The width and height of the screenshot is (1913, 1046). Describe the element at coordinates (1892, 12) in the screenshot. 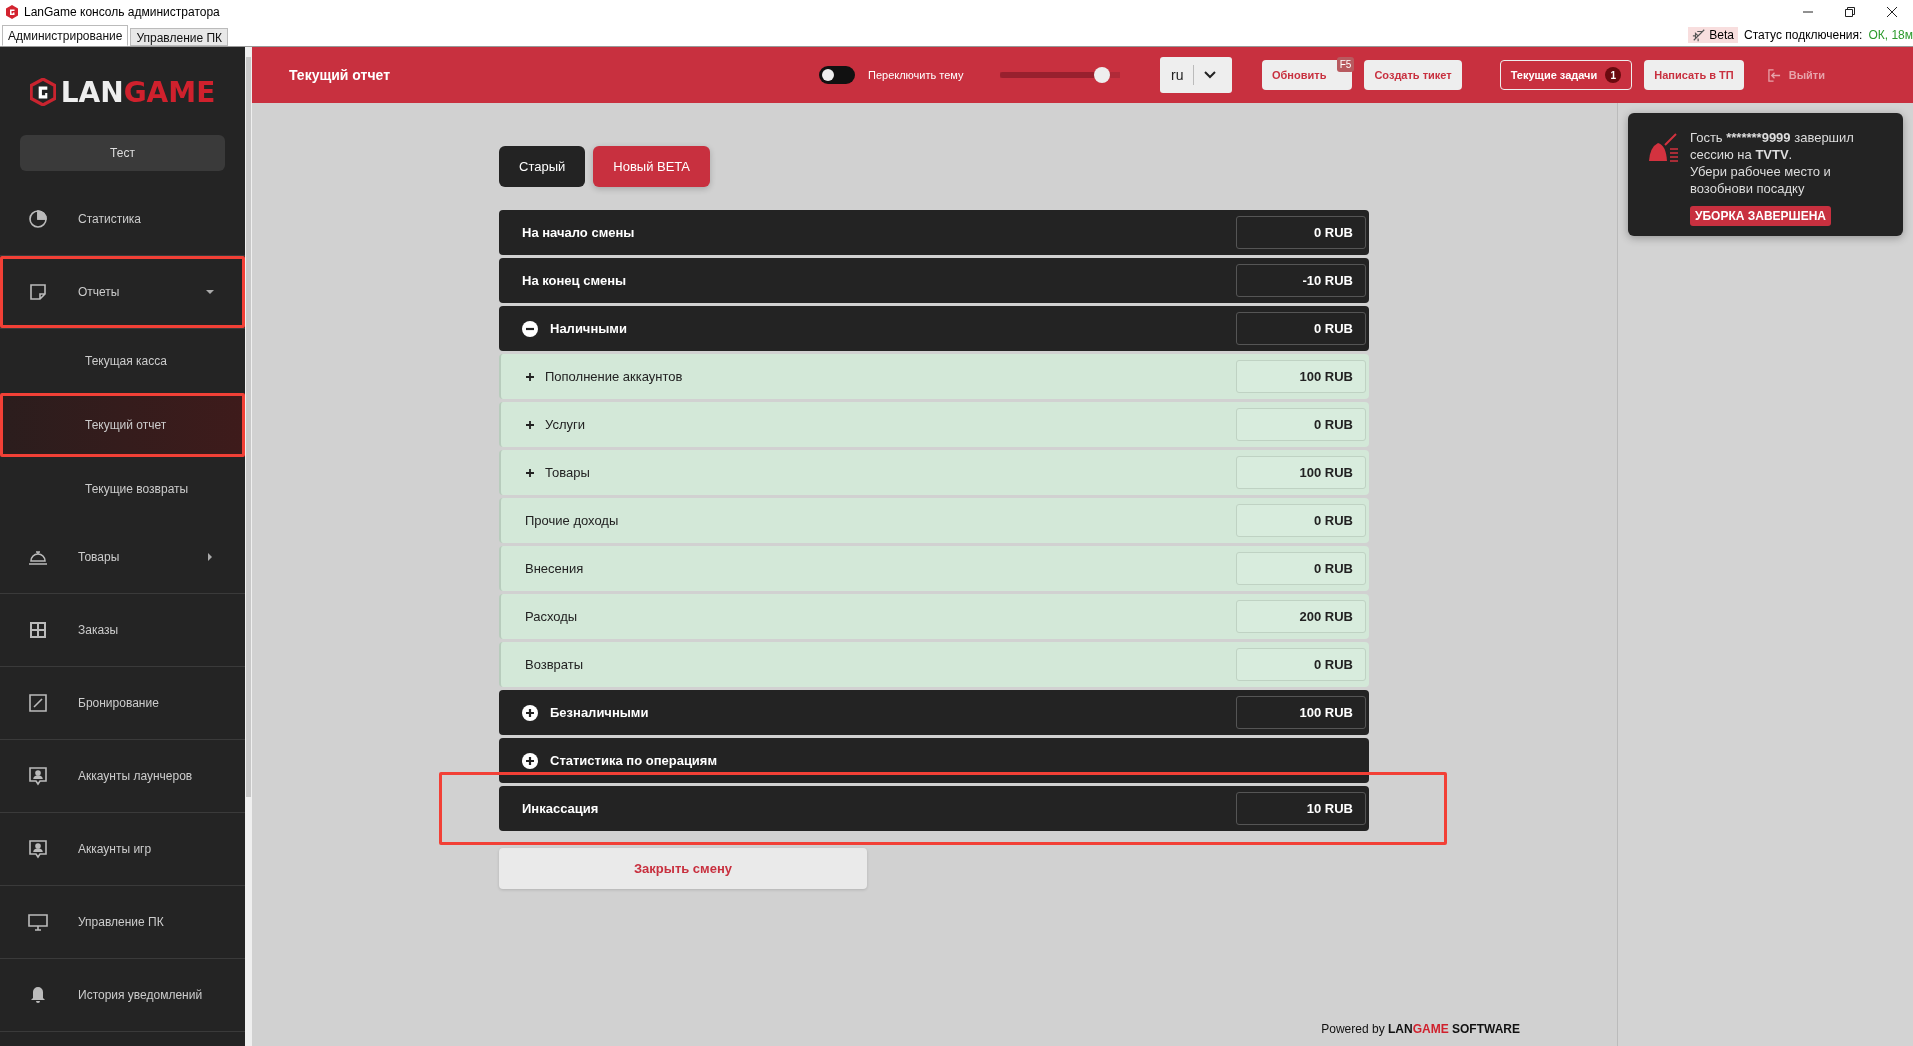

I see `close-icon` at that location.